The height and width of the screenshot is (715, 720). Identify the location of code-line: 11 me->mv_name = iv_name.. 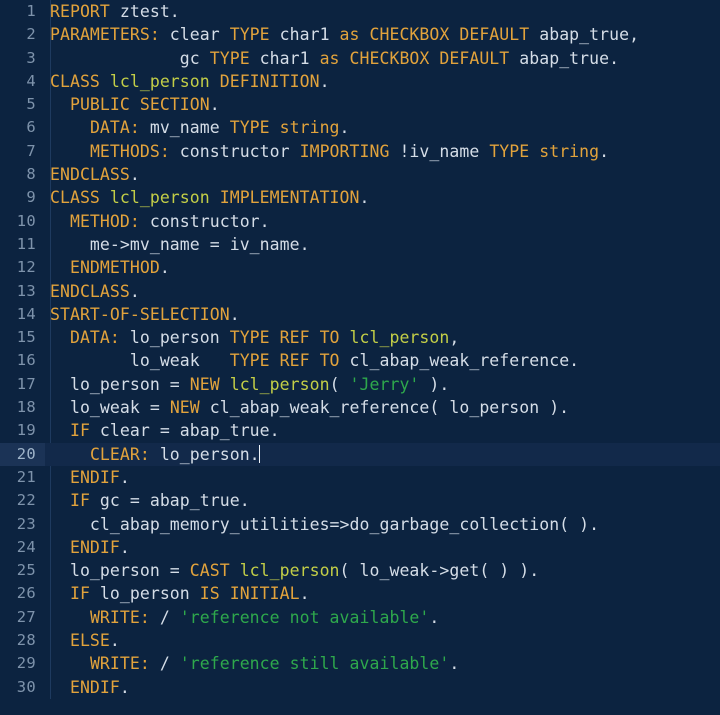
(360, 244).